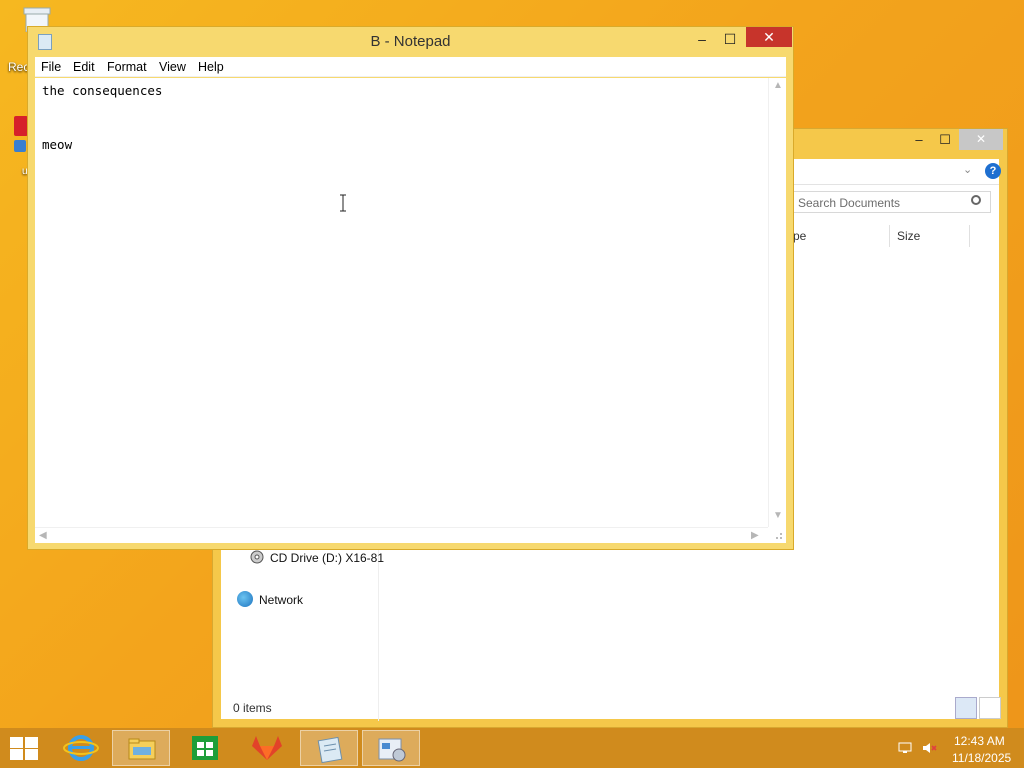  I want to click on menu-file: File, so click(51, 67).